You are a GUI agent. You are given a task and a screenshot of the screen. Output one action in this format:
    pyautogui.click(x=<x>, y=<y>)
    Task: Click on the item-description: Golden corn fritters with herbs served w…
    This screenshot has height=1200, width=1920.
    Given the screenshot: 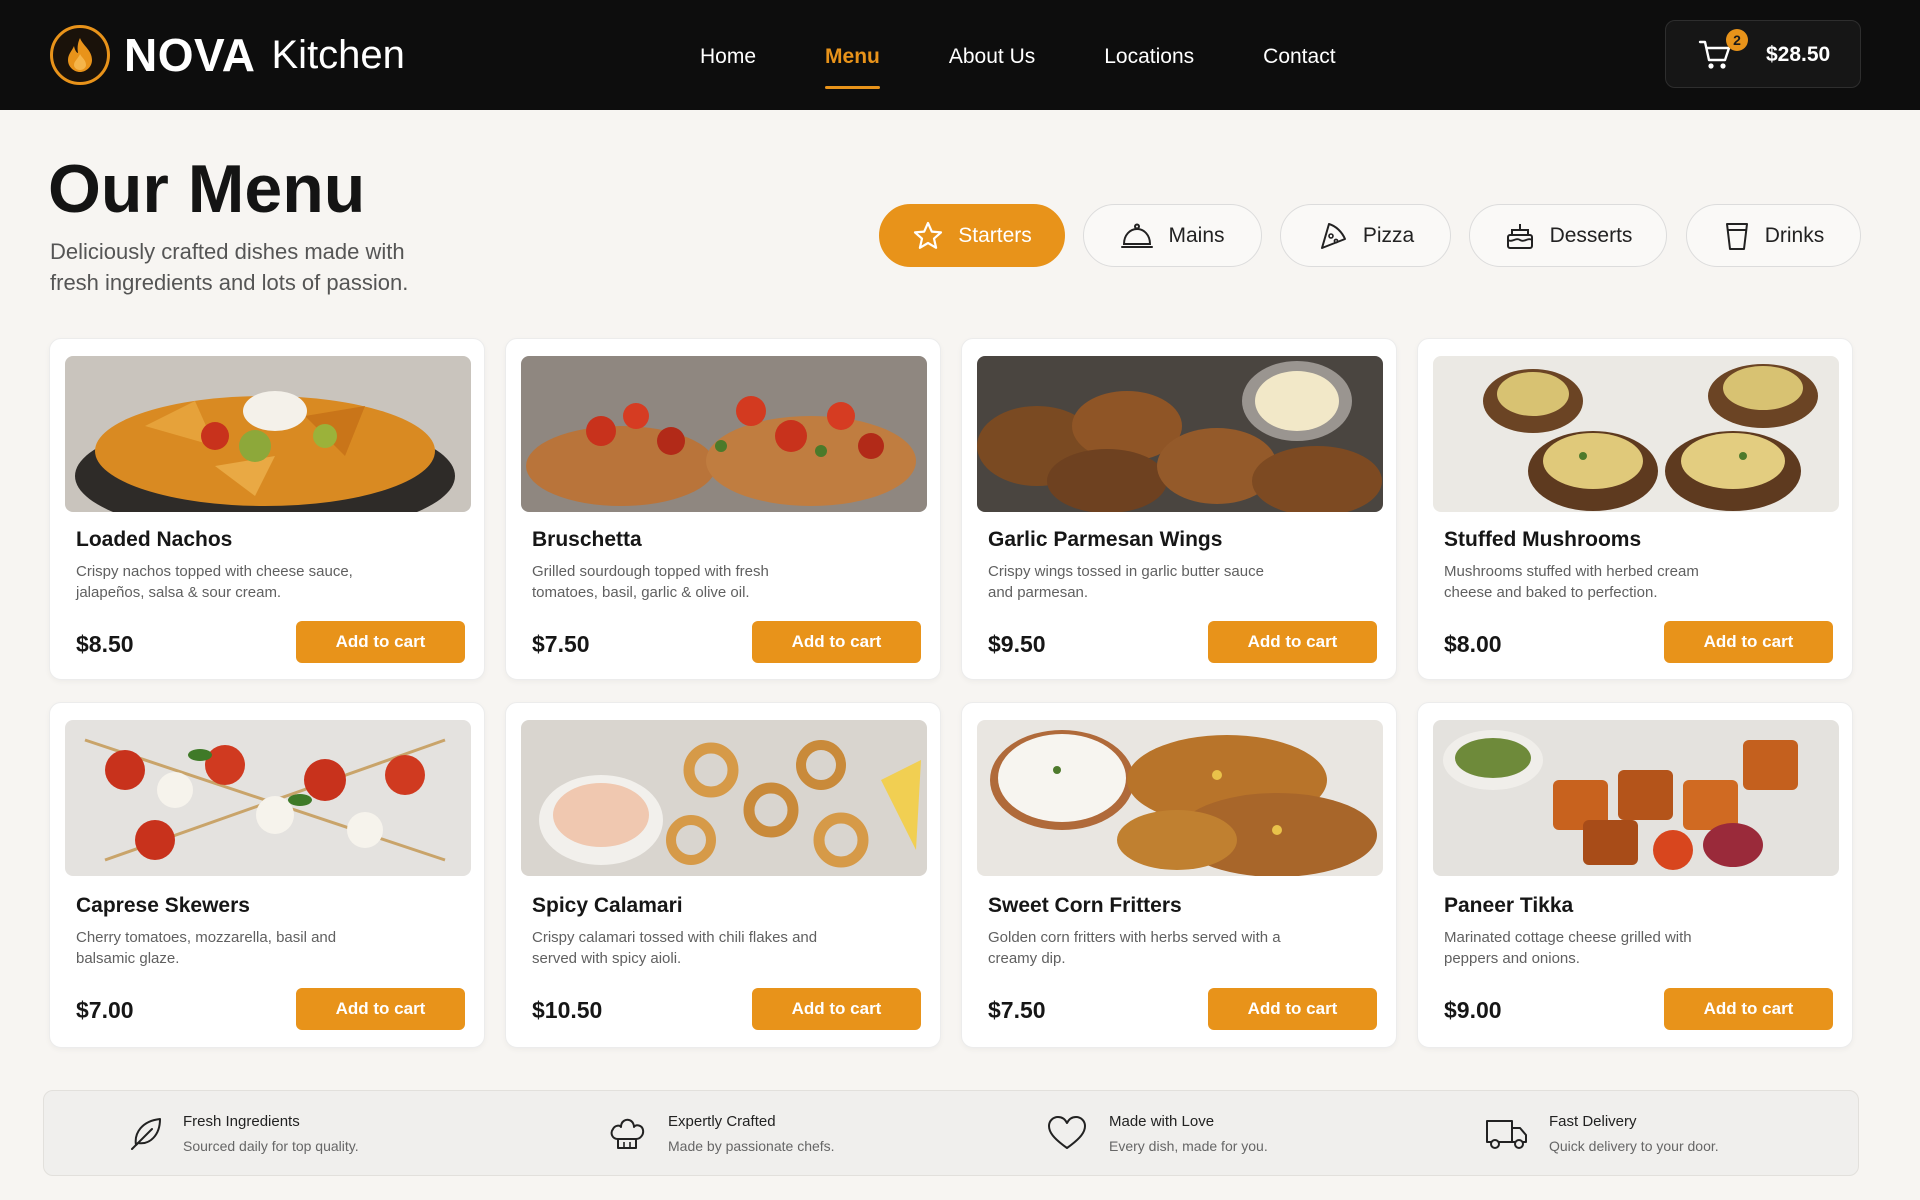 What is the action you would take?
    pyautogui.click(x=1134, y=948)
    